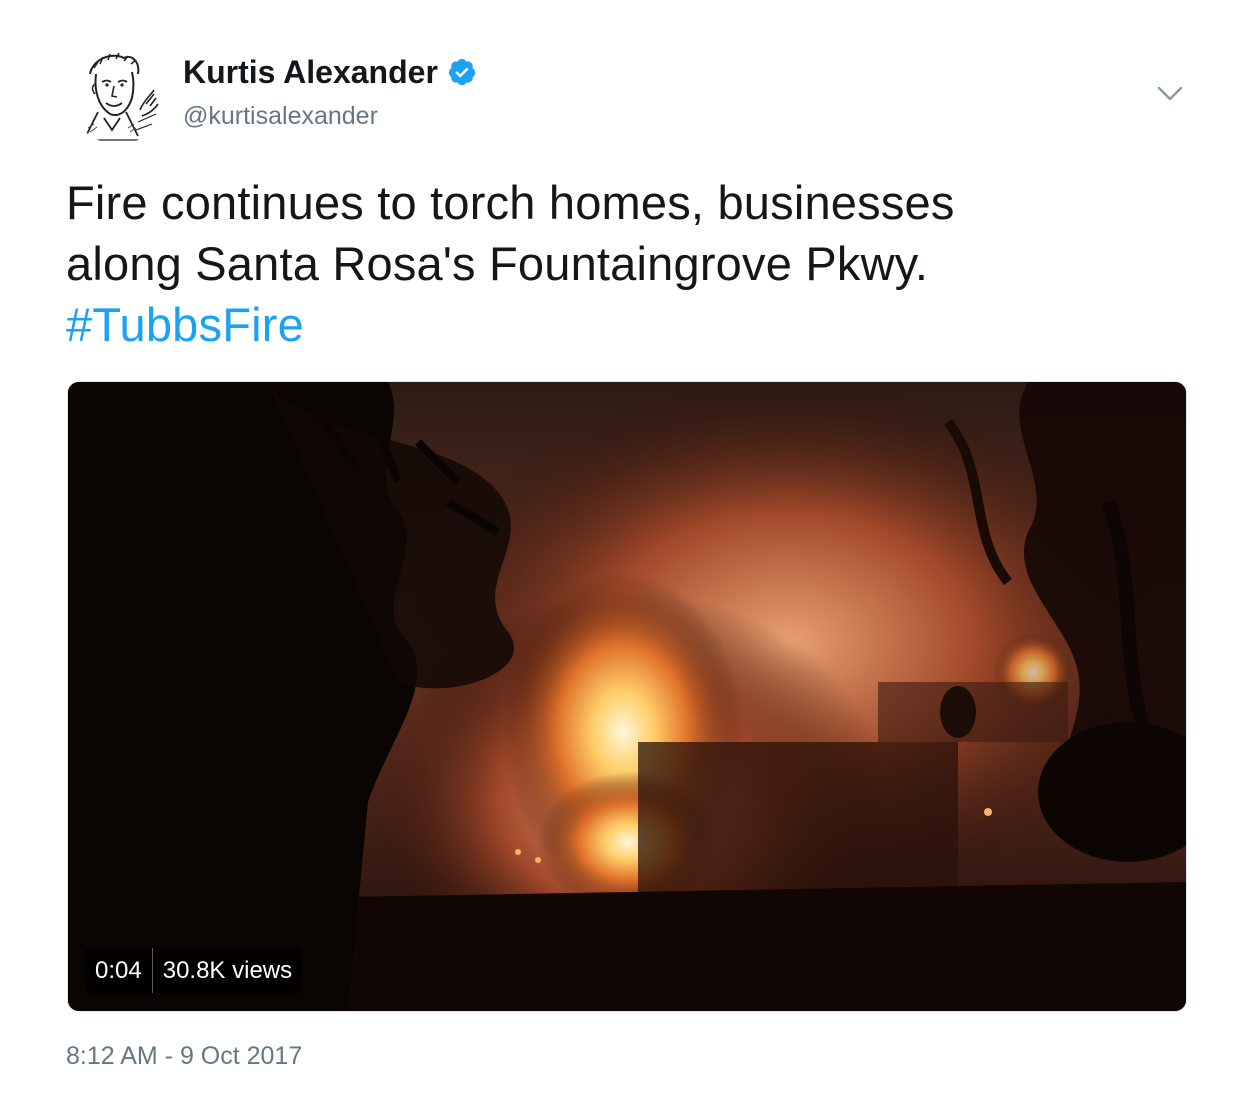  I want to click on author-name-row: Kurtis Alexander, so click(330, 72).